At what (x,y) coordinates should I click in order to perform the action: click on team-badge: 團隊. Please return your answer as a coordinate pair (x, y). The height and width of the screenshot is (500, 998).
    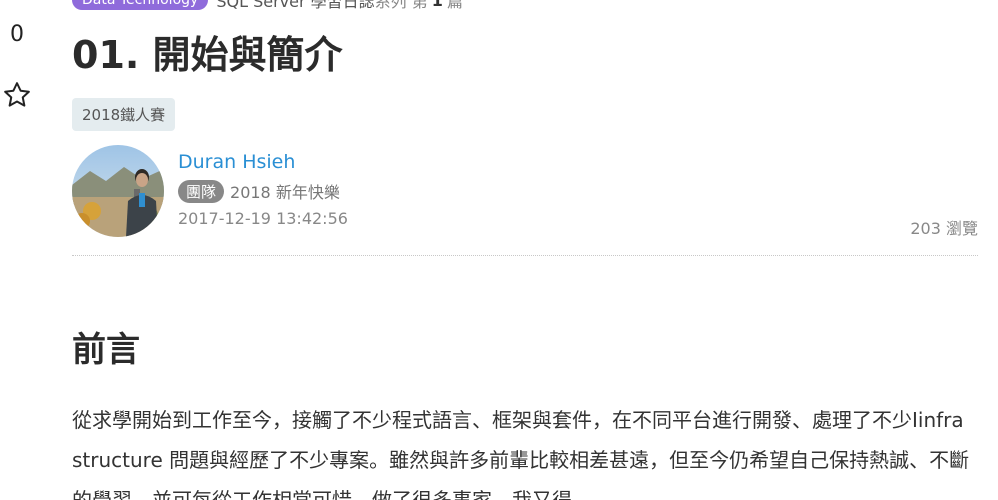
    Looking at the image, I should click on (201, 191).